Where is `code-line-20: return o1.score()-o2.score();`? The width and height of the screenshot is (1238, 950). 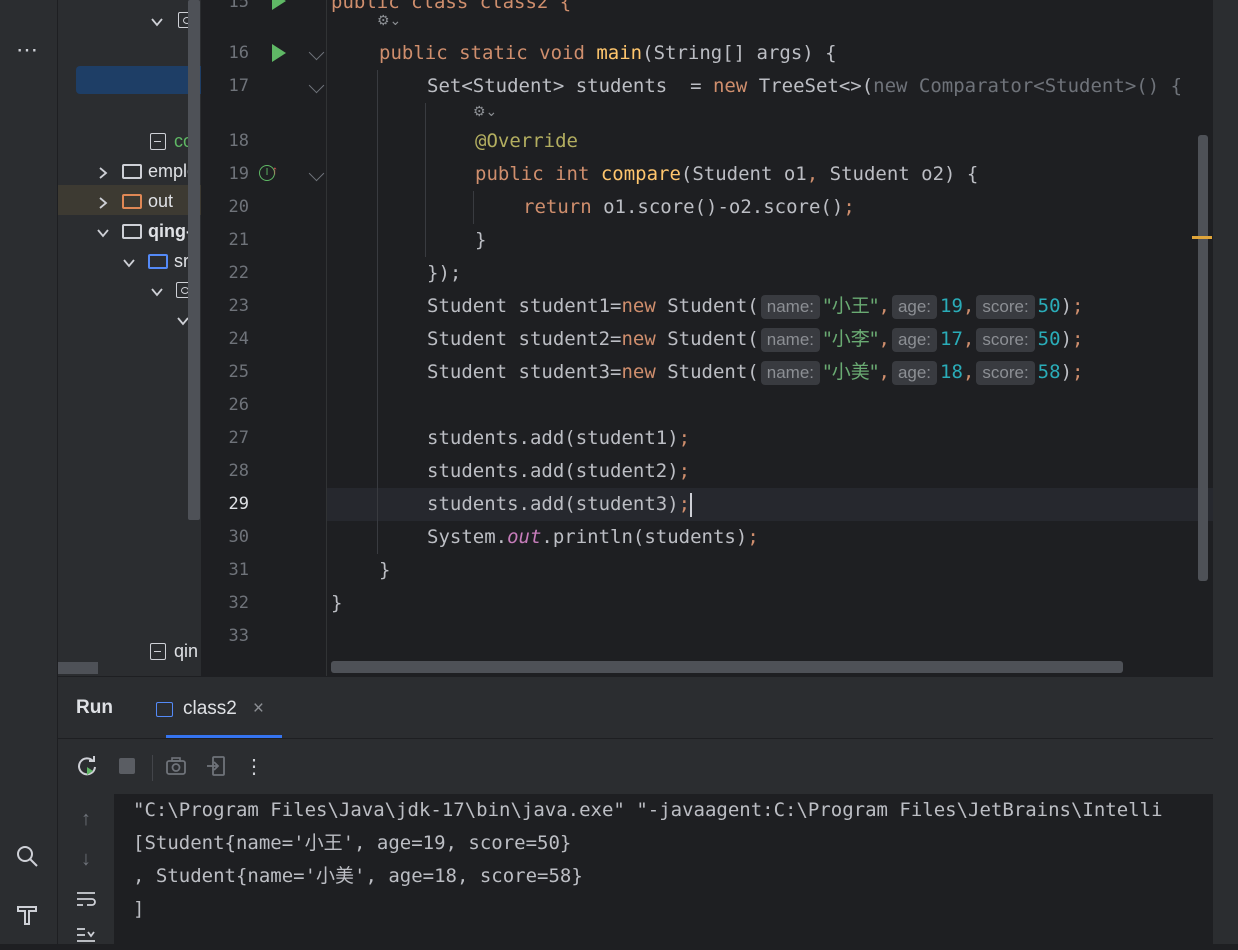
code-line-20: return o1.score()-o2.score(); is located at coordinates (689, 207).